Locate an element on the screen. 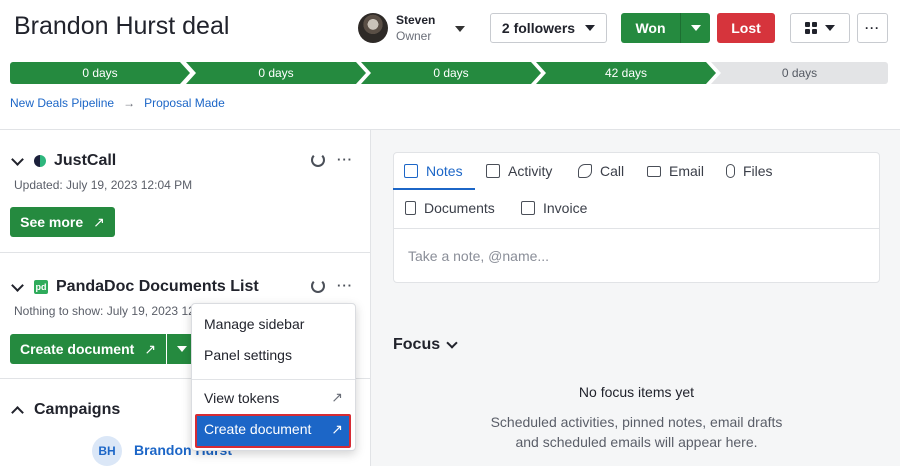 This screenshot has height=466, width=900. paperclip-icon is located at coordinates (730, 171).